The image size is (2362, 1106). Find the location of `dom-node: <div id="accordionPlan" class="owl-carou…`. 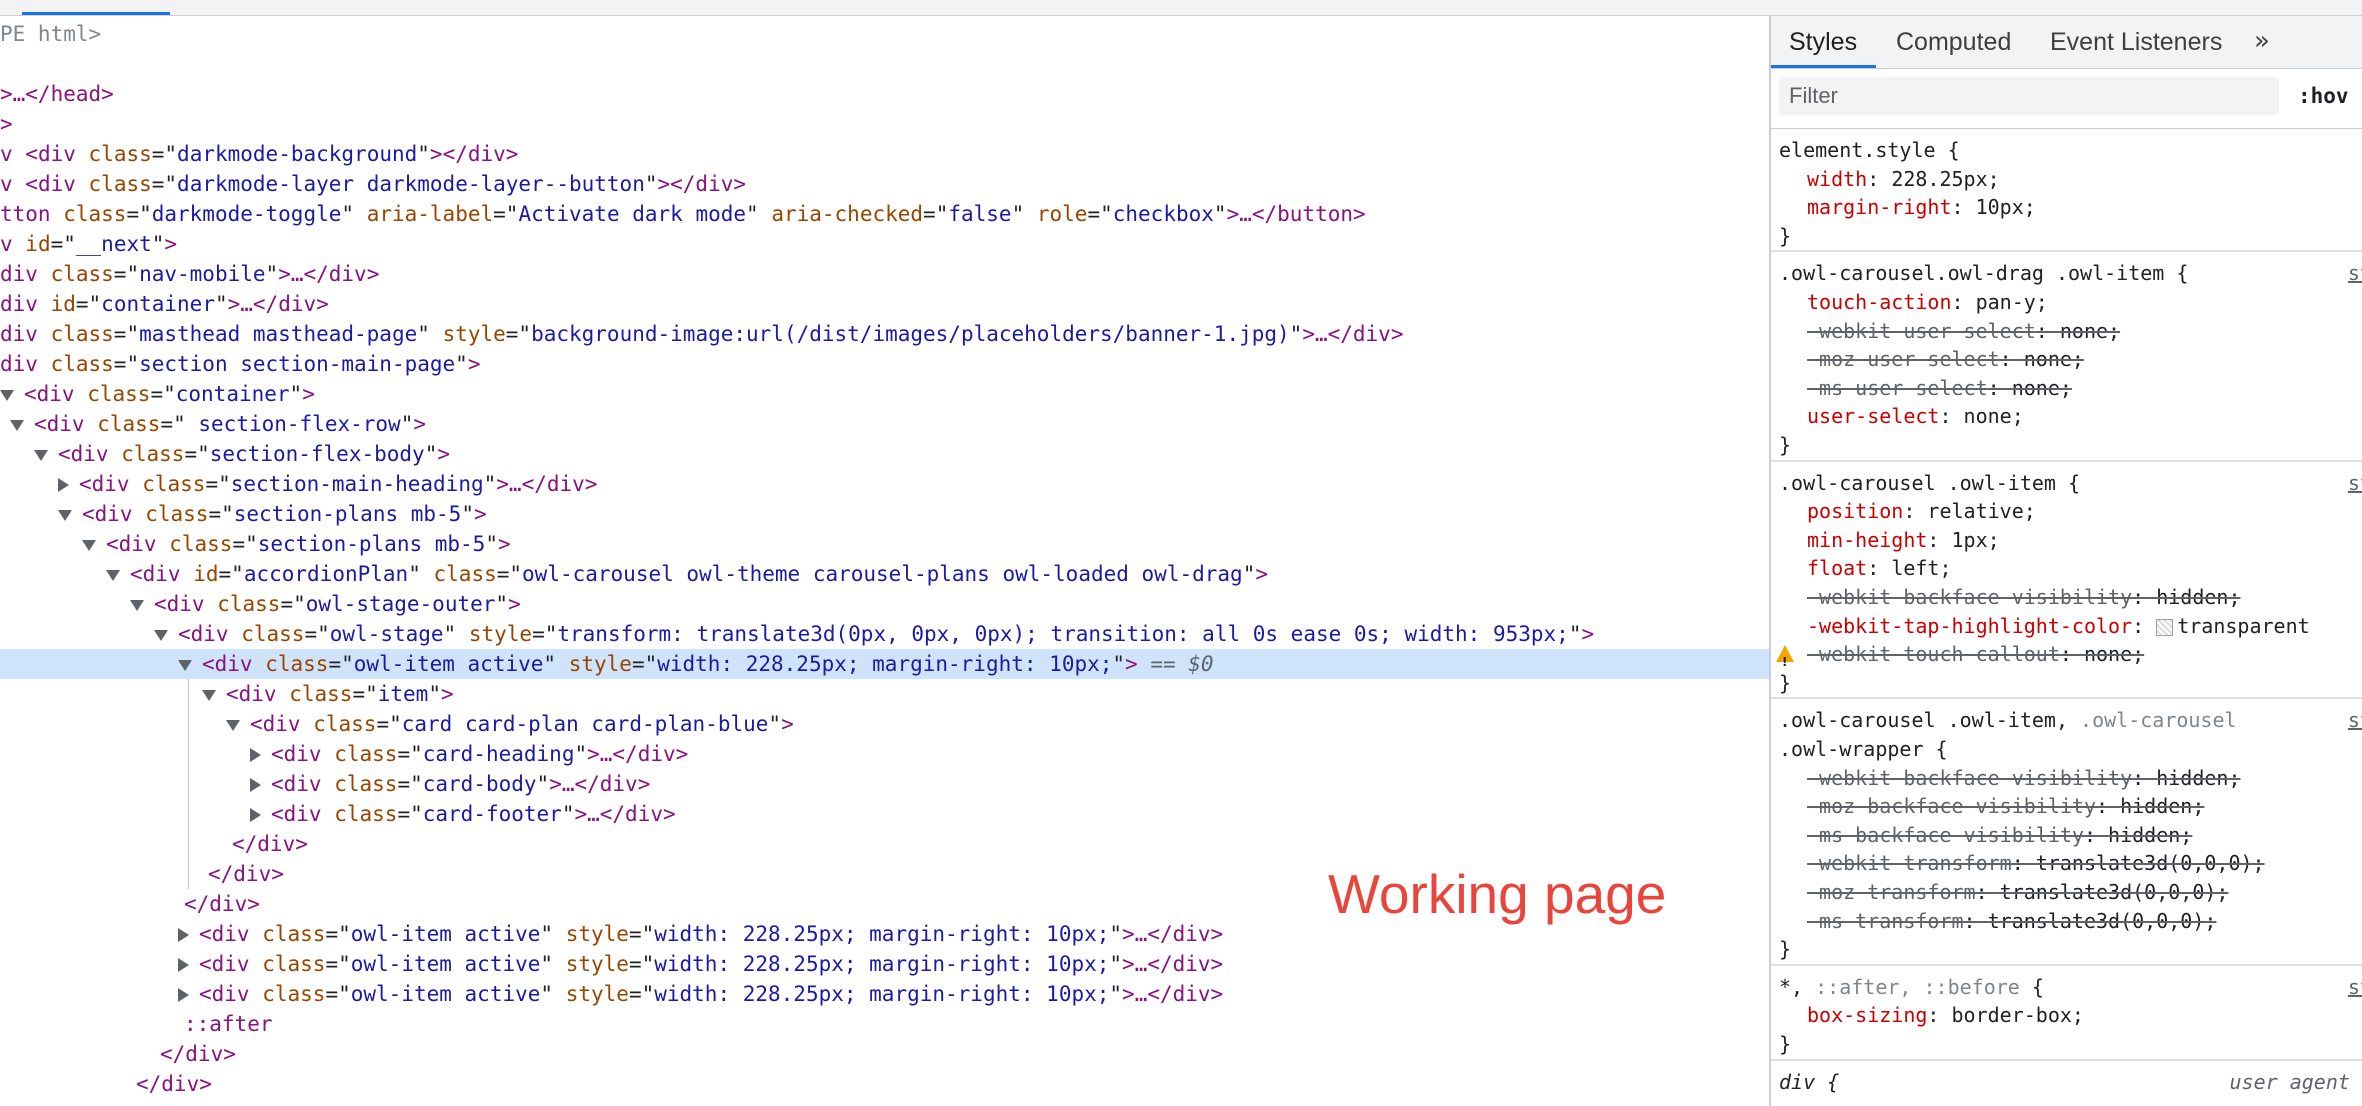

dom-node: <div id="accordionPlan" class="owl-carou… is located at coordinates (884, 574).